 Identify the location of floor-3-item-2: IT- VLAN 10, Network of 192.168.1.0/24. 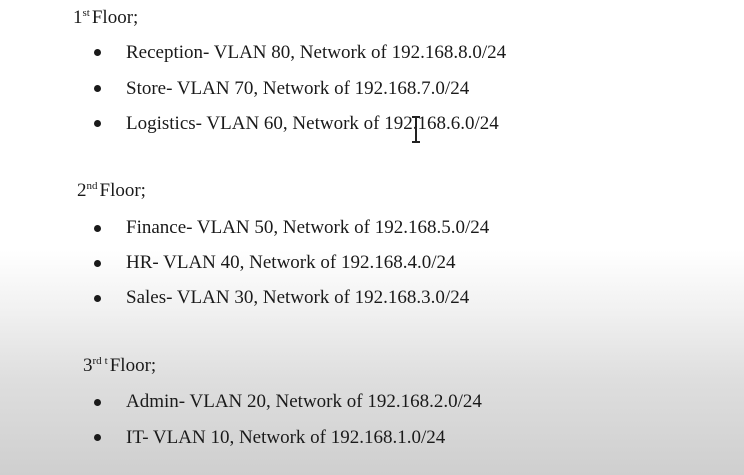
(286, 437).